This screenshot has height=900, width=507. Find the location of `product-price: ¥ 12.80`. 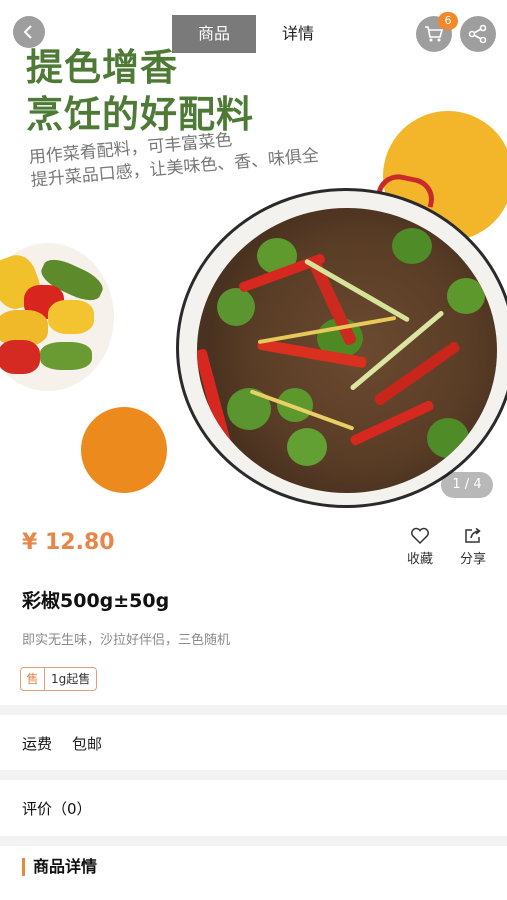

product-price: ¥ 12.80 is located at coordinates (68, 542).